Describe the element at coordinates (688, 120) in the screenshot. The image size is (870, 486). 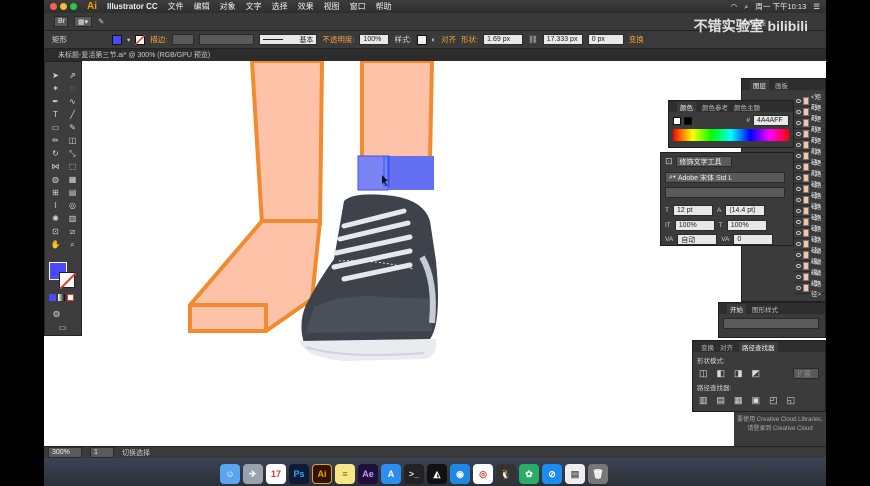
I see `fill-mini-swatch` at that location.